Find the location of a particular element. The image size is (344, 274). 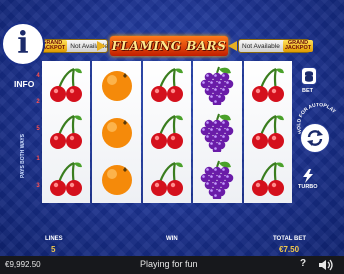

right-jackpot-panel: Not Available GRAND JACKPOT is located at coordinates (276, 46).